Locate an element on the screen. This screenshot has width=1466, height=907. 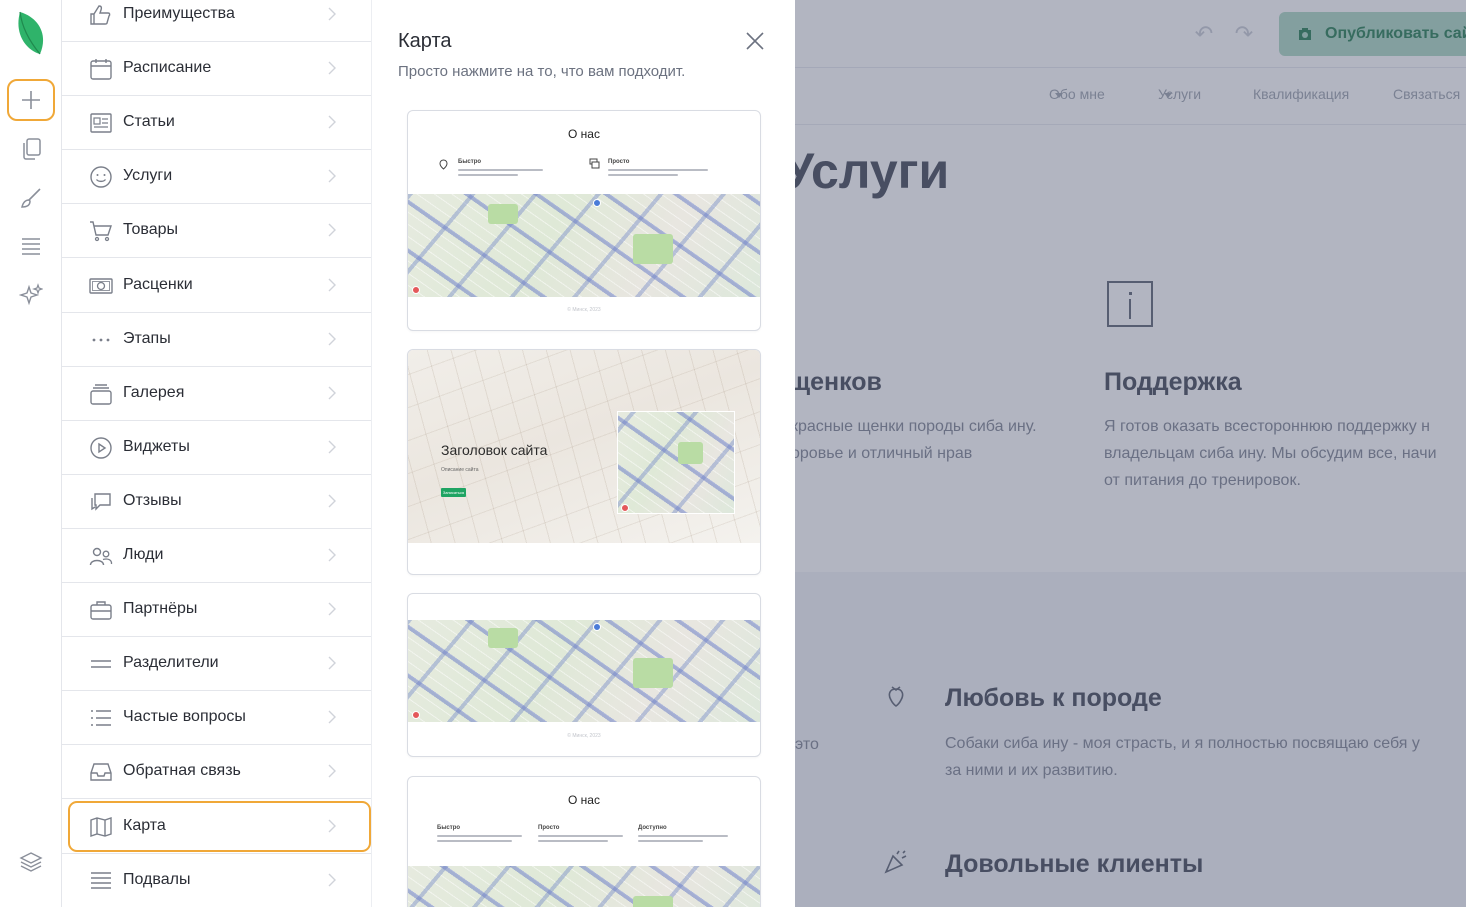
dots-icon is located at coordinates (101, 339).